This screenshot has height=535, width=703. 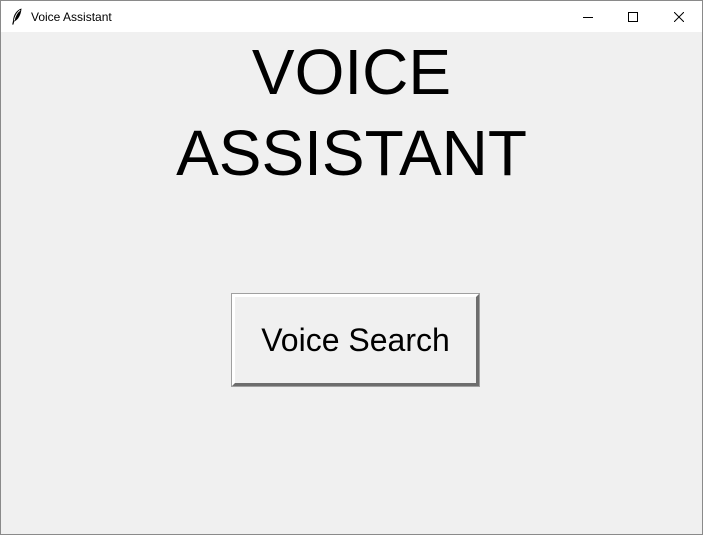 What do you see at coordinates (17, 16) in the screenshot?
I see `feather-icon` at bounding box center [17, 16].